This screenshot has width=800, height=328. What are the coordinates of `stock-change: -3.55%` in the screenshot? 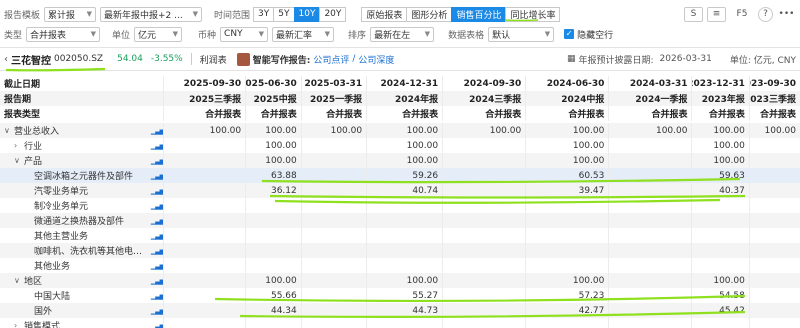 It's located at (166, 59).